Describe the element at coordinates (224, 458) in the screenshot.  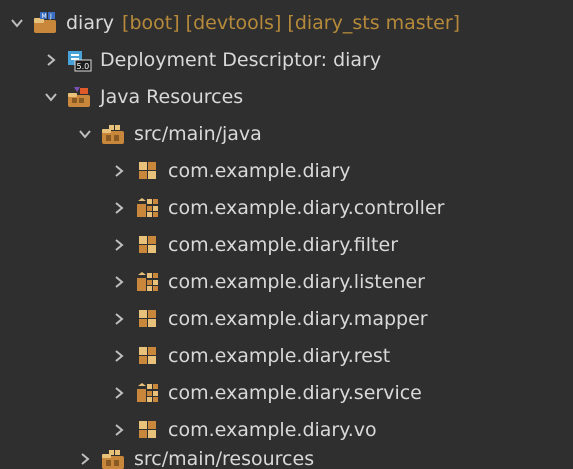
I see `src-main-resources-label: src/main/resources` at that location.